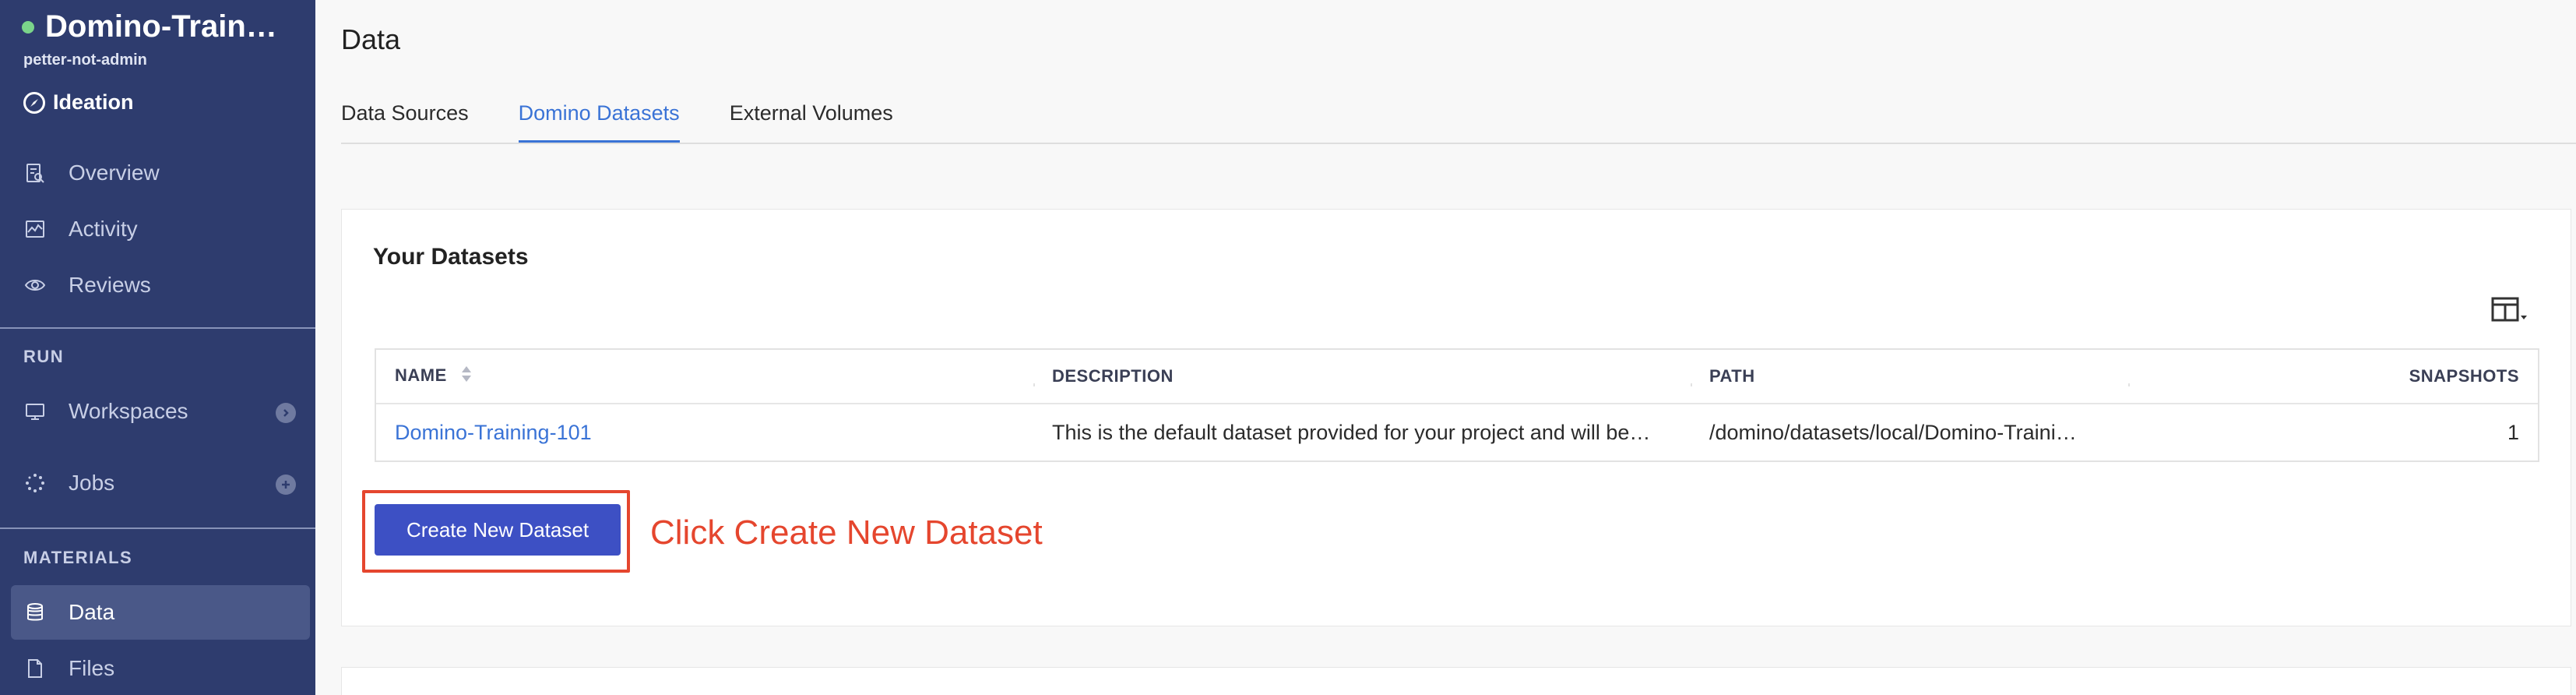 The height and width of the screenshot is (695, 2576). What do you see at coordinates (286, 485) in the screenshot?
I see `plus-icon` at bounding box center [286, 485].